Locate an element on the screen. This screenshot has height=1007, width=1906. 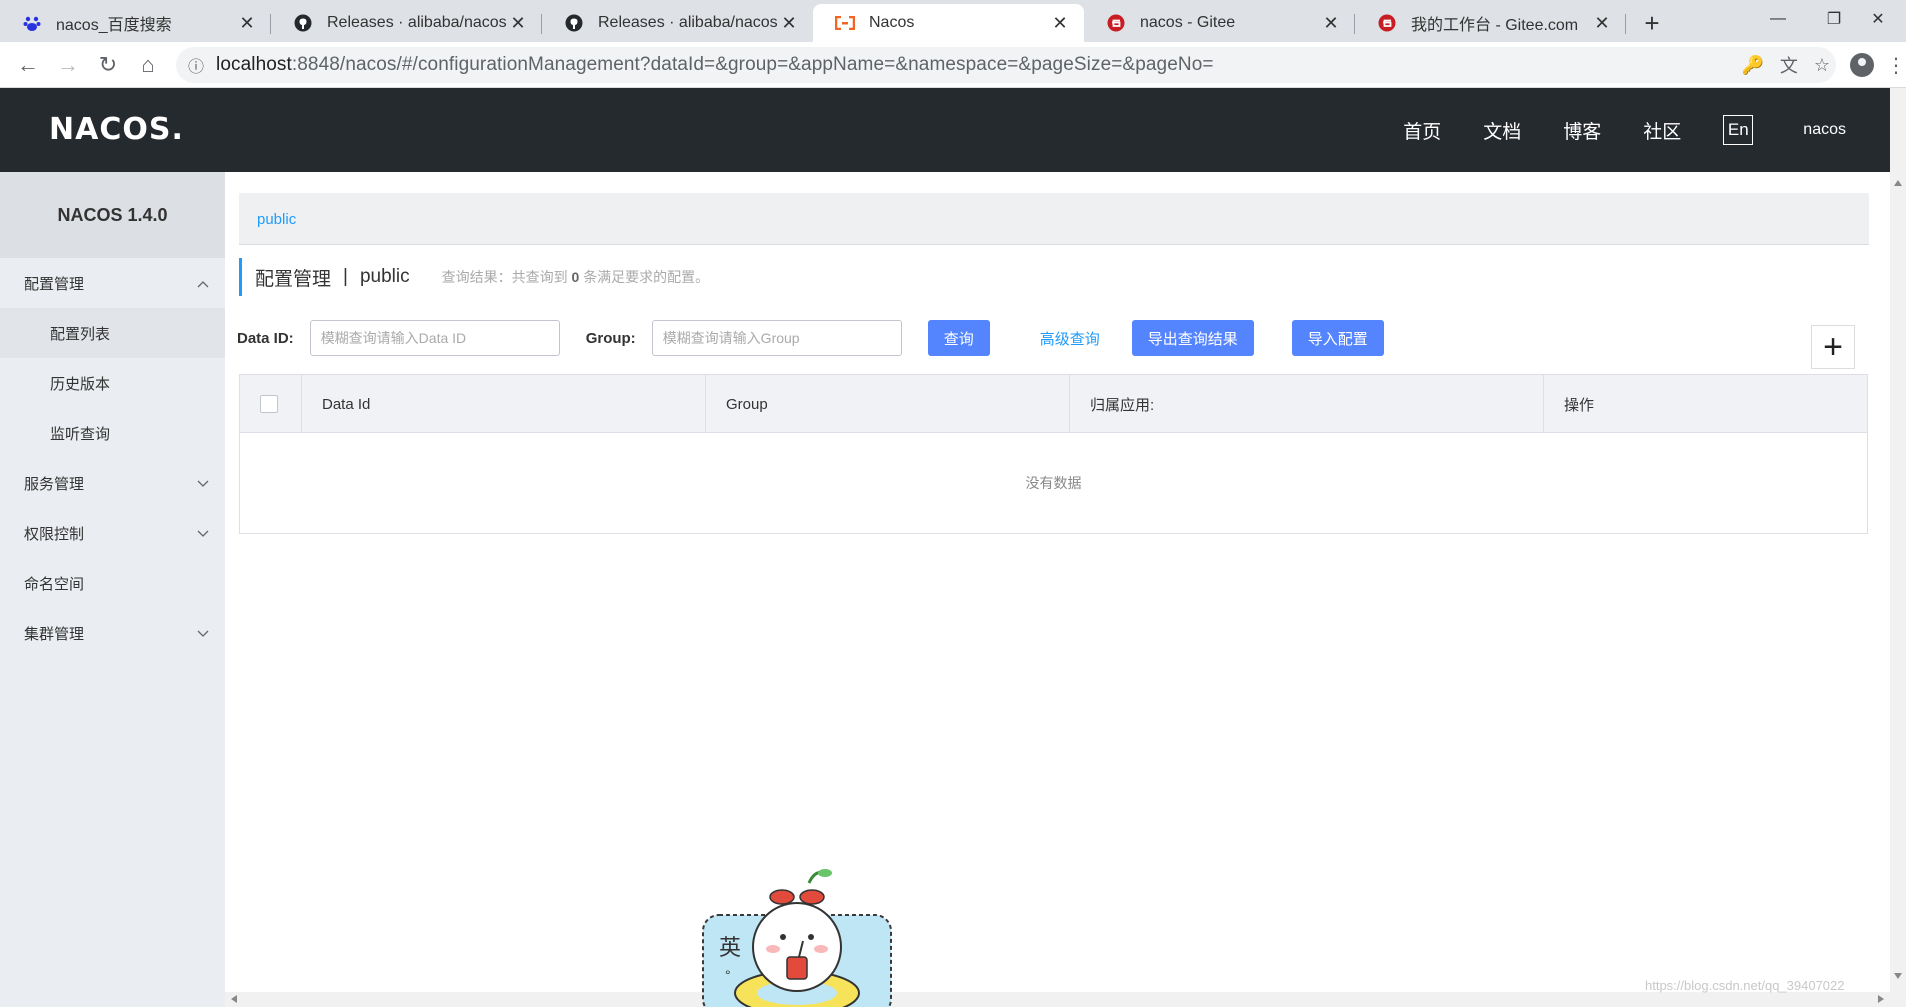
translate-icon: 文 is located at coordinates (1789, 65).